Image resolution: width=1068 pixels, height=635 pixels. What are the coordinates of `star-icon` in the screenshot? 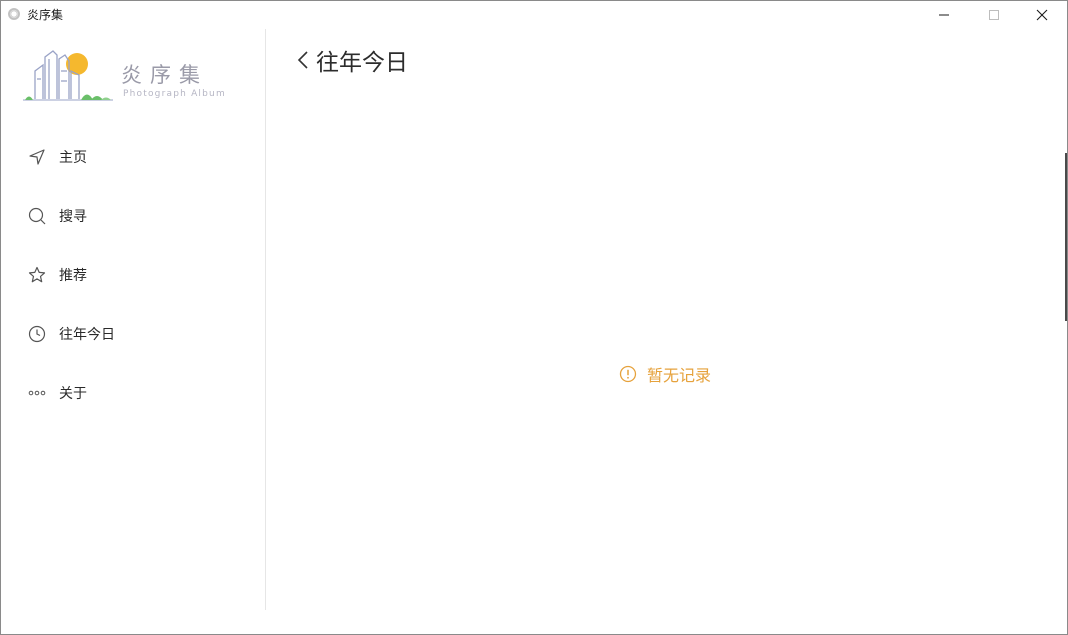 It's located at (37, 275).